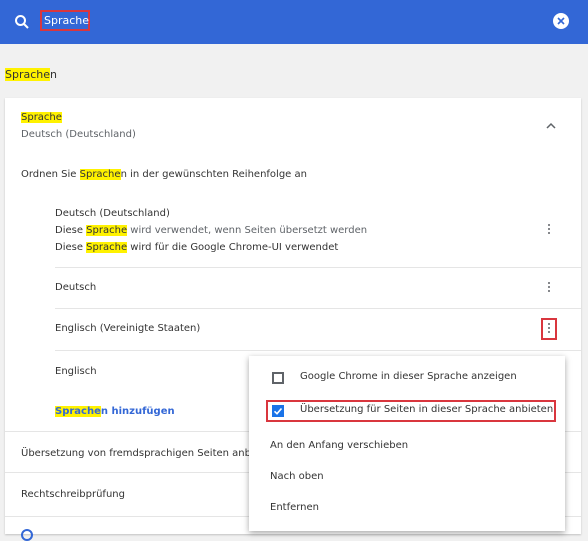  Describe the element at coordinates (76, 287) in the screenshot. I see `language-name: Deutsch` at that location.